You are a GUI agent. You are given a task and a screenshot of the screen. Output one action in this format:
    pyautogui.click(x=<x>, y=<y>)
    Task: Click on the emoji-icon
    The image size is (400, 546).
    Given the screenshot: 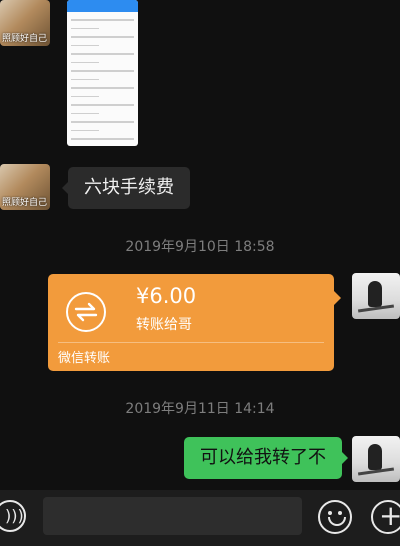 What is the action you would take?
    pyautogui.click(x=335, y=517)
    